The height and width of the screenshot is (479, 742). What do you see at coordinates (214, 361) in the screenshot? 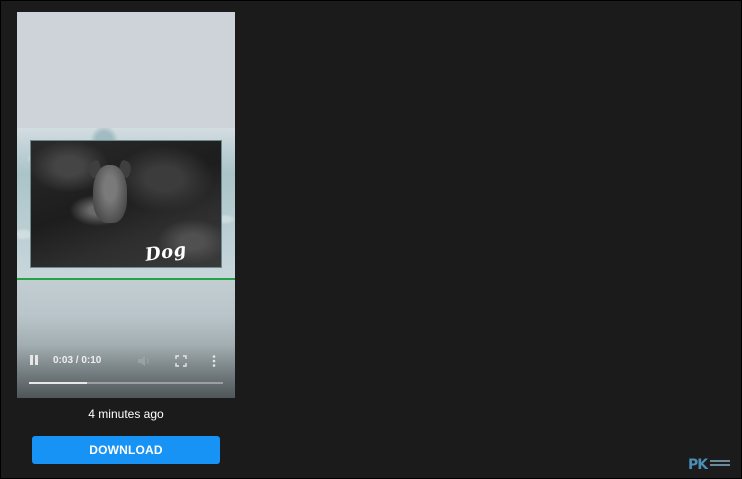
I see `more-vertical-icon` at bounding box center [214, 361].